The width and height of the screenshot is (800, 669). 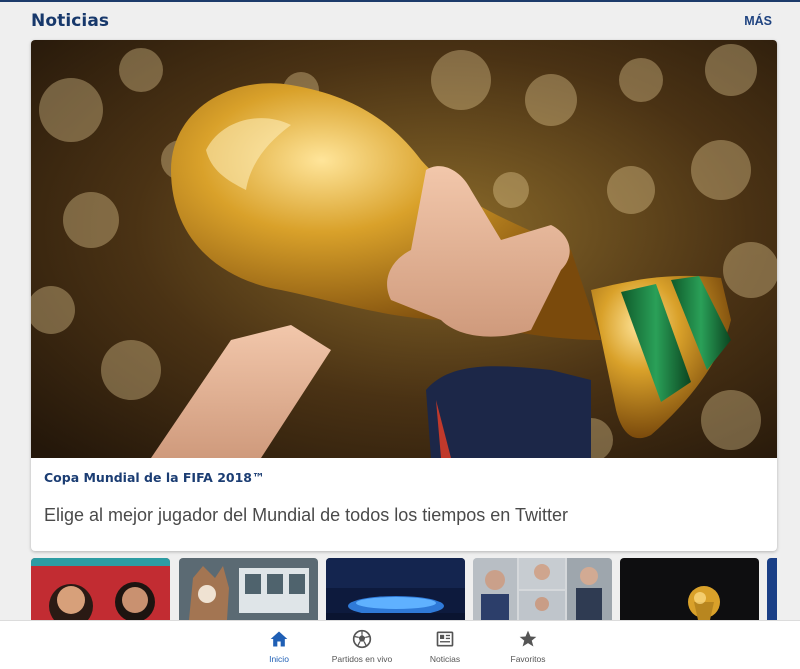 I want to click on news-thumbnail-mascot, so click(x=248, y=589).